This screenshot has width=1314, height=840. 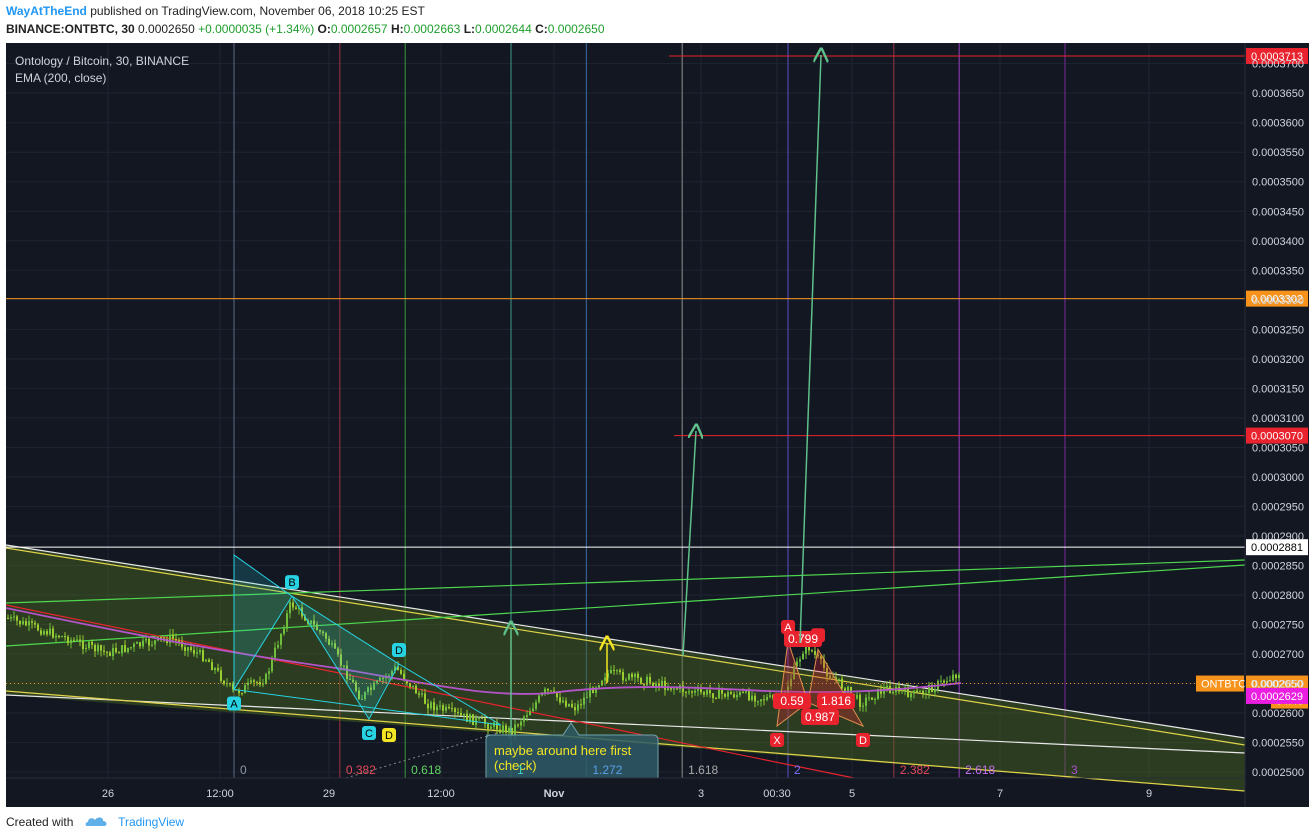 What do you see at coordinates (97, 822) in the screenshot?
I see `tradingview-cloud-icon` at bounding box center [97, 822].